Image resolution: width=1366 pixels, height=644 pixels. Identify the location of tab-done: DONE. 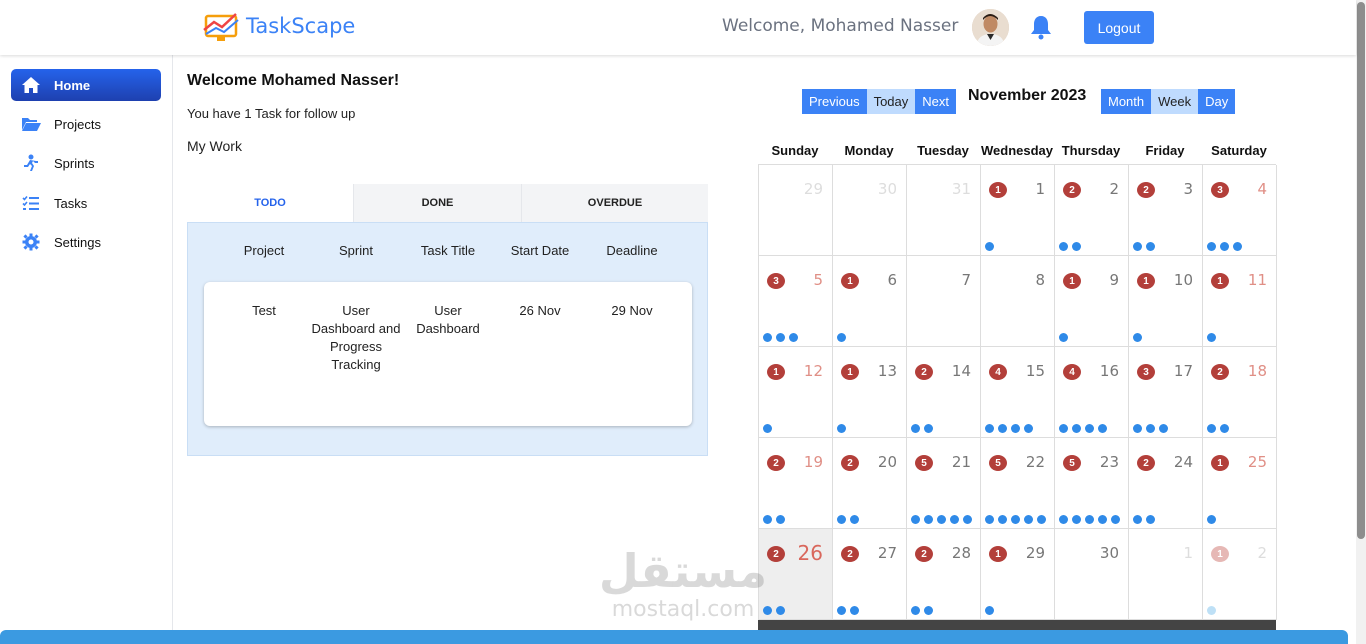
(437, 203).